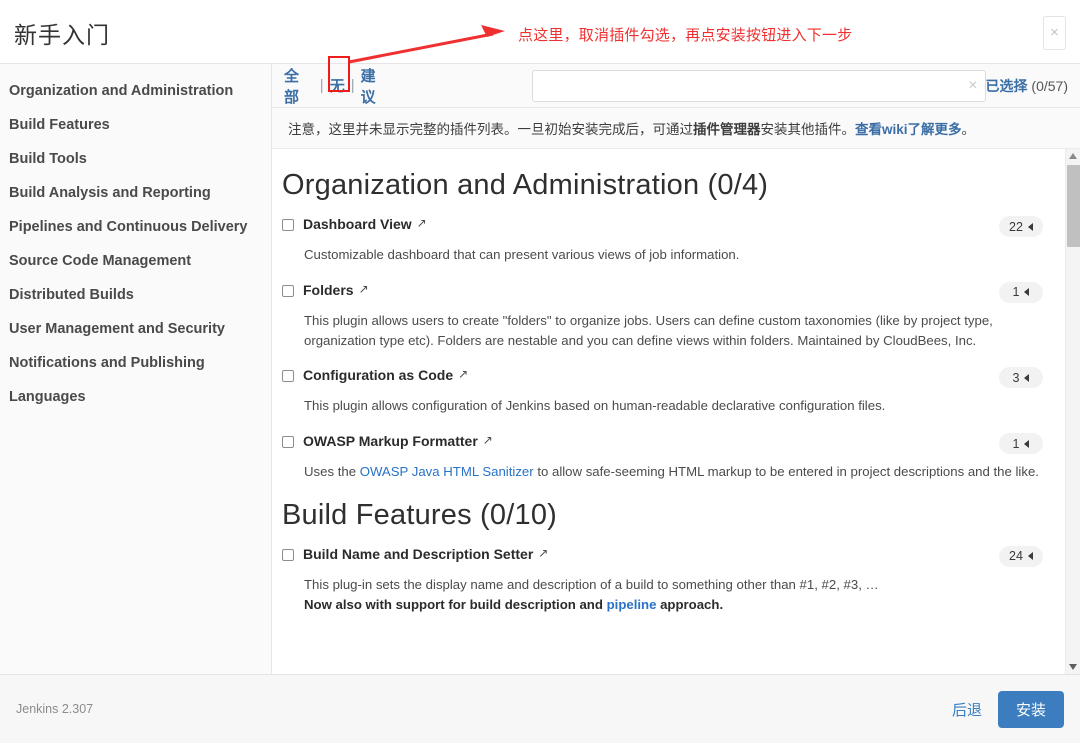  What do you see at coordinates (378, 375) in the screenshot?
I see `plugin-name-configuration-as-code: Configuration as Code` at bounding box center [378, 375].